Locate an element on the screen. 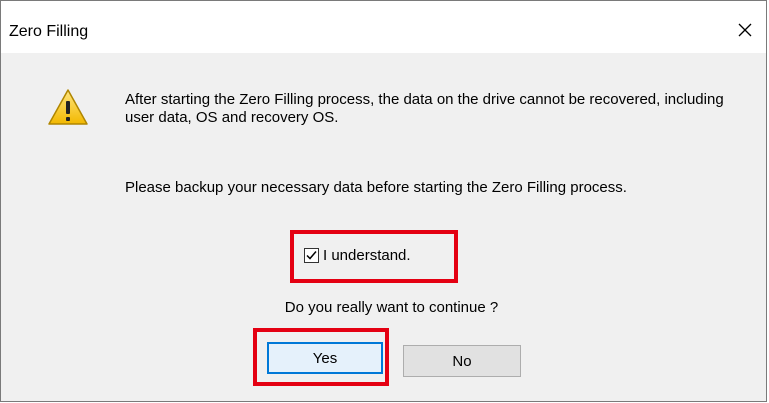 The width and height of the screenshot is (769, 403). close-icon is located at coordinates (745, 30).